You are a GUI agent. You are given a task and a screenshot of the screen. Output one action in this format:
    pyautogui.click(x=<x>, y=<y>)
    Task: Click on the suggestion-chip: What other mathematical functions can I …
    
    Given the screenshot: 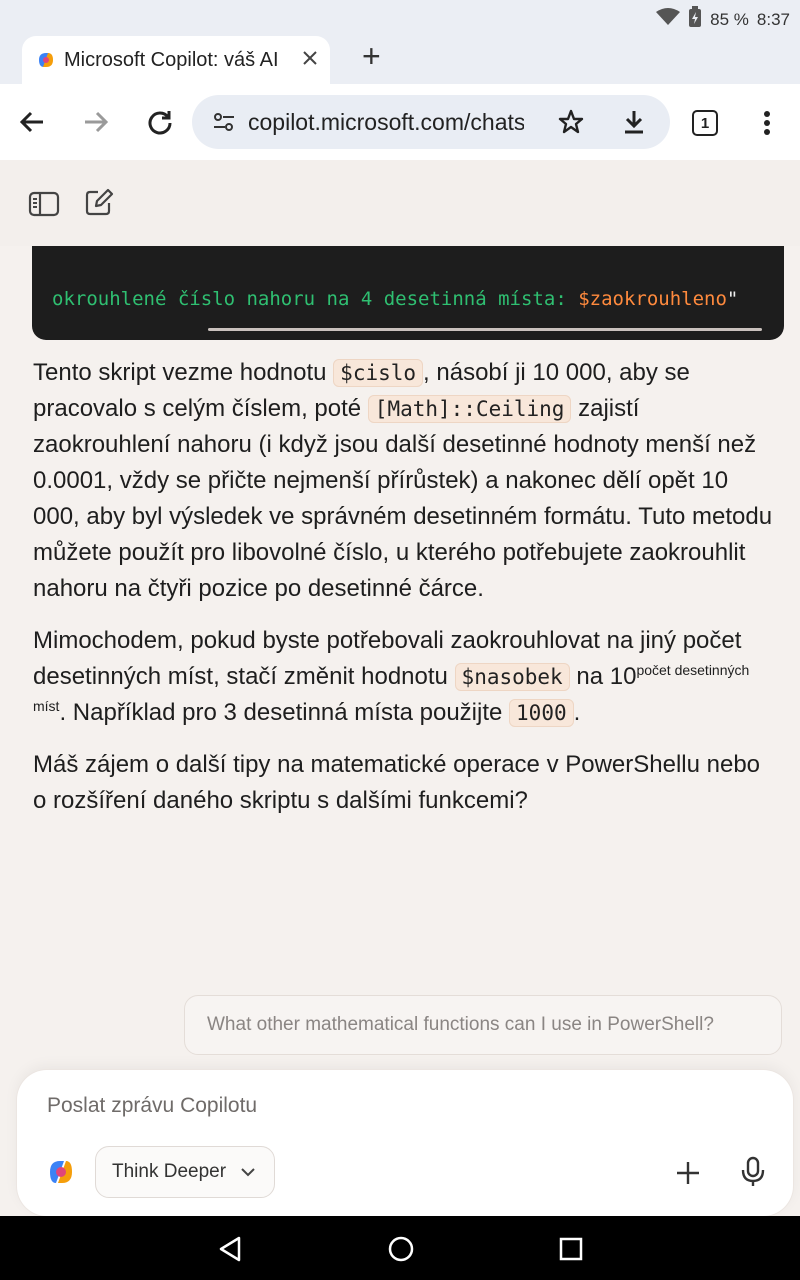 What is the action you would take?
    pyautogui.click(x=483, y=1025)
    